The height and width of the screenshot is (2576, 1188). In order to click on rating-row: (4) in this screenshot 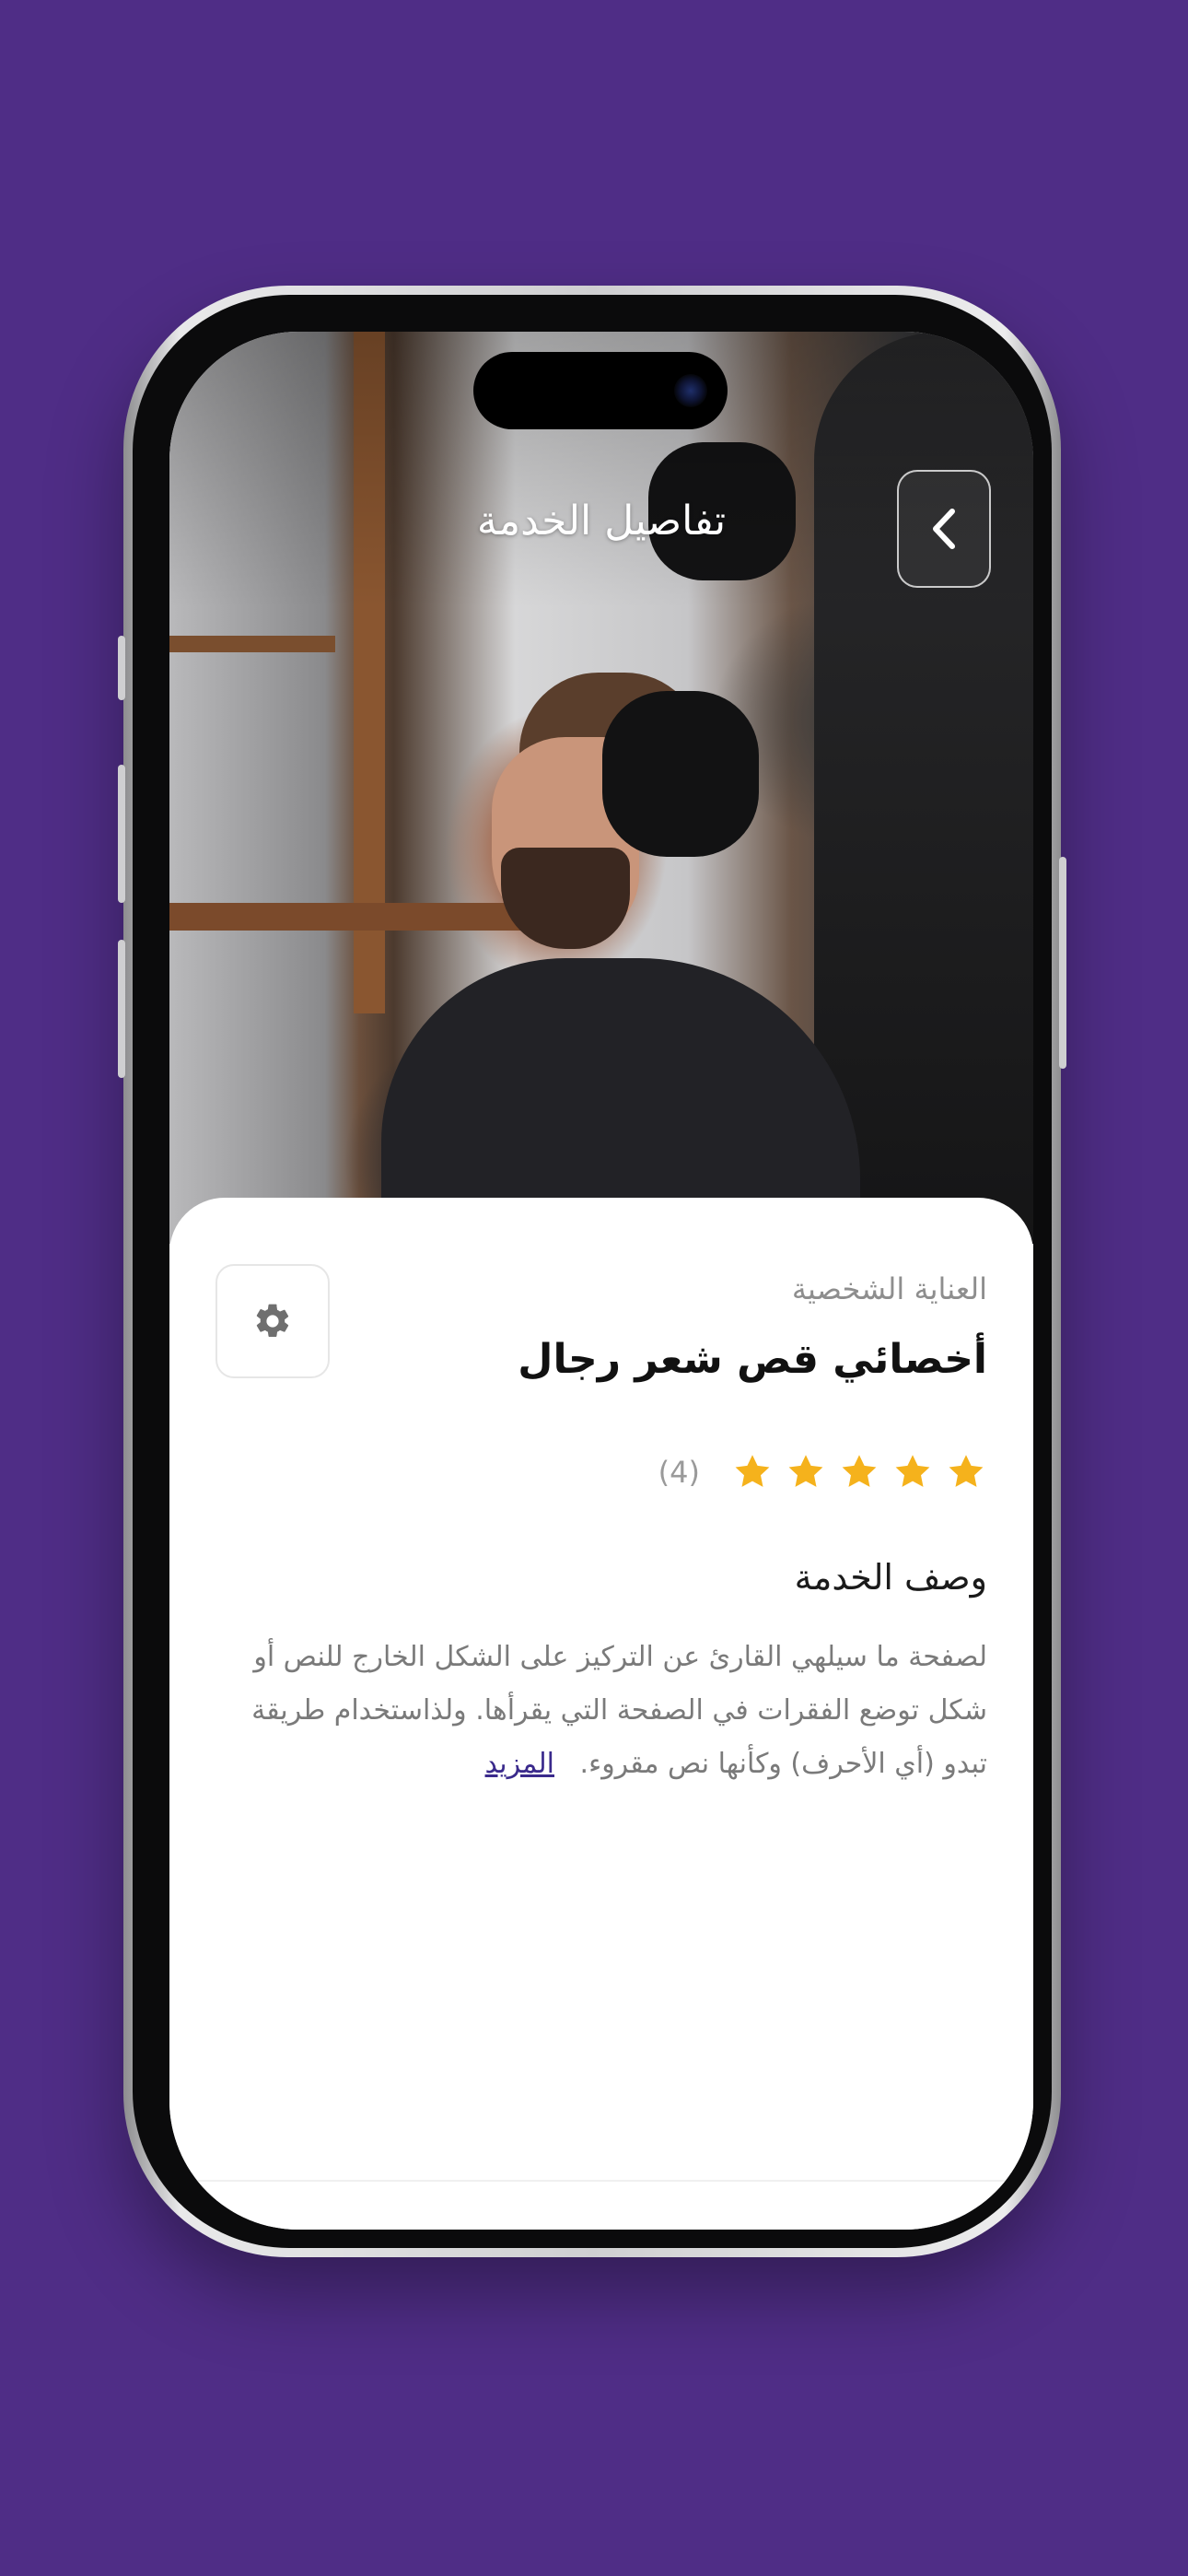, I will do `click(822, 1472)`.